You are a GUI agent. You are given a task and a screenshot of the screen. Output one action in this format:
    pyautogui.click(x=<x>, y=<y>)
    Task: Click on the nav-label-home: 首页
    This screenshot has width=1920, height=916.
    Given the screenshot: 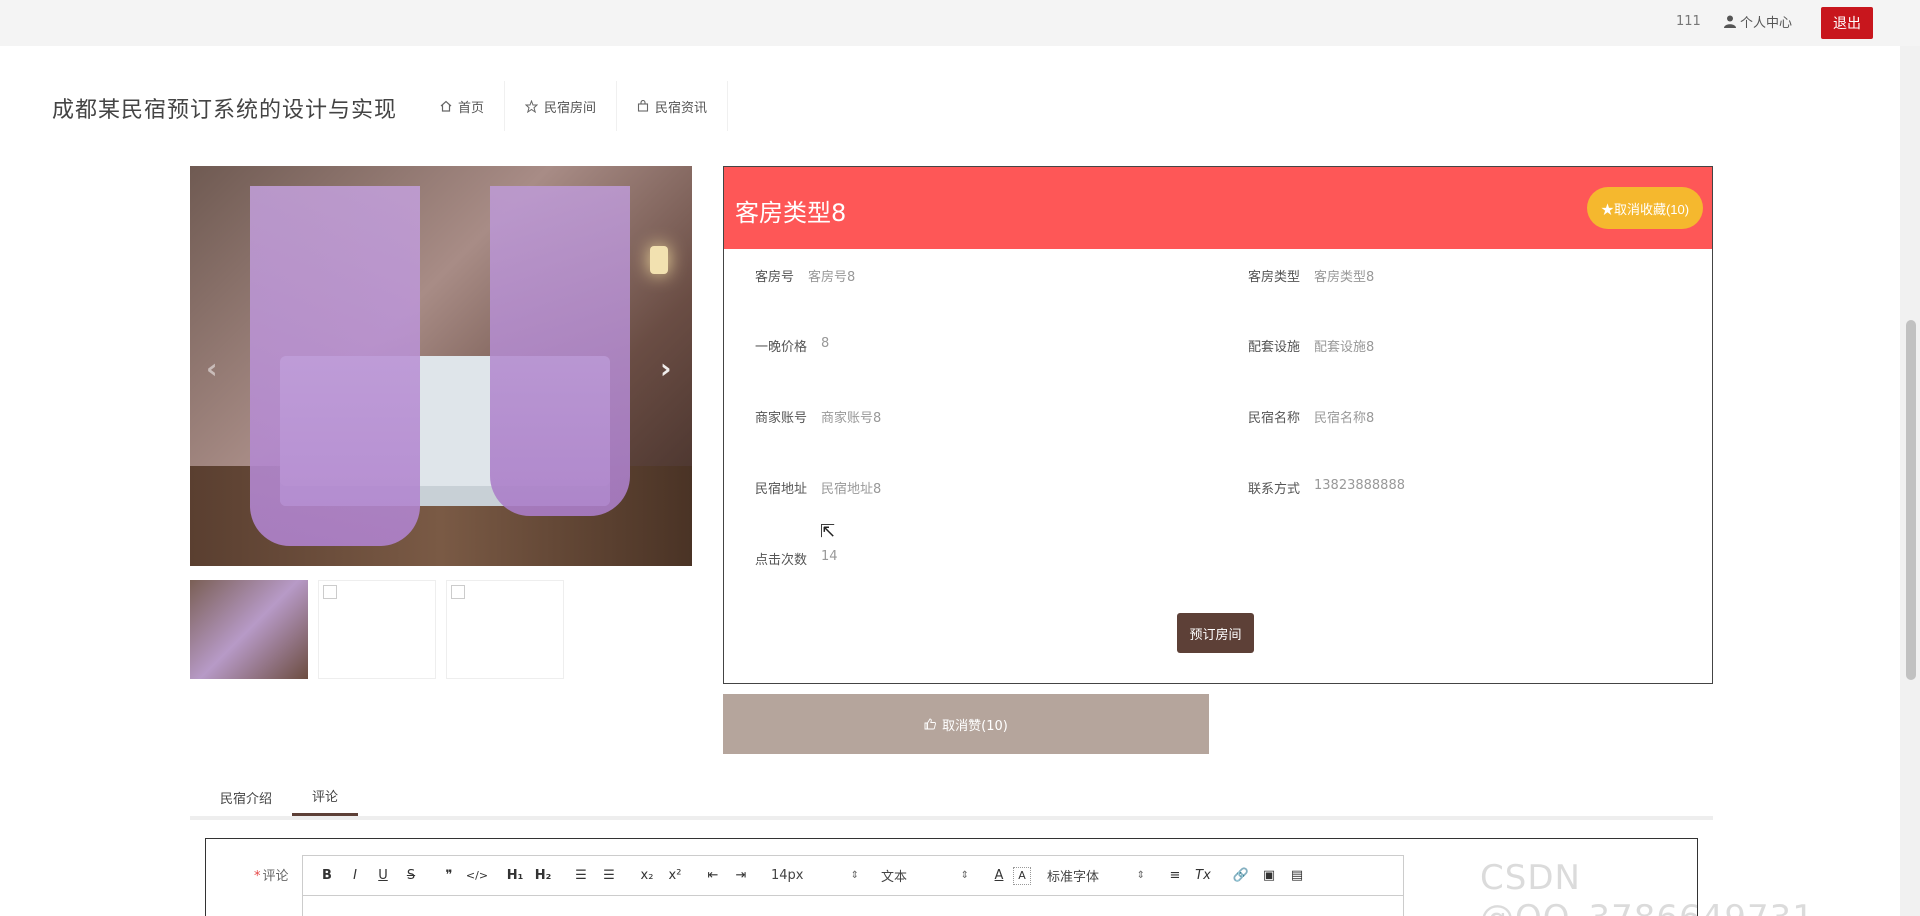 What is the action you would take?
    pyautogui.click(x=471, y=108)
    